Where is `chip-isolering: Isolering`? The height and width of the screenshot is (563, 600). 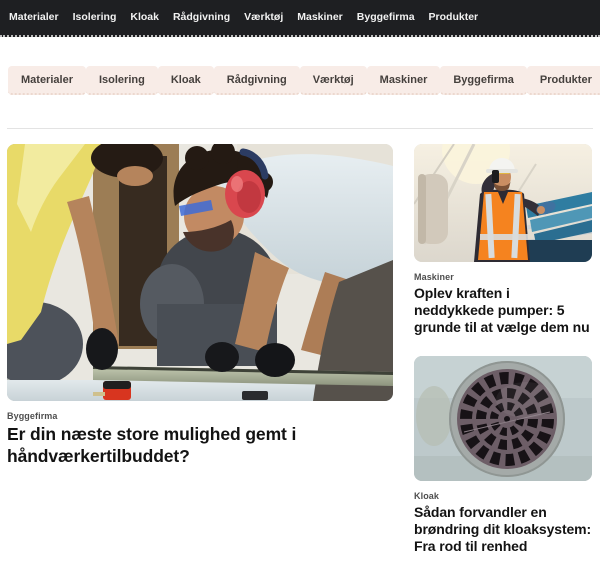
chip-isolering: Isolering is located at coordinates (121, 80).